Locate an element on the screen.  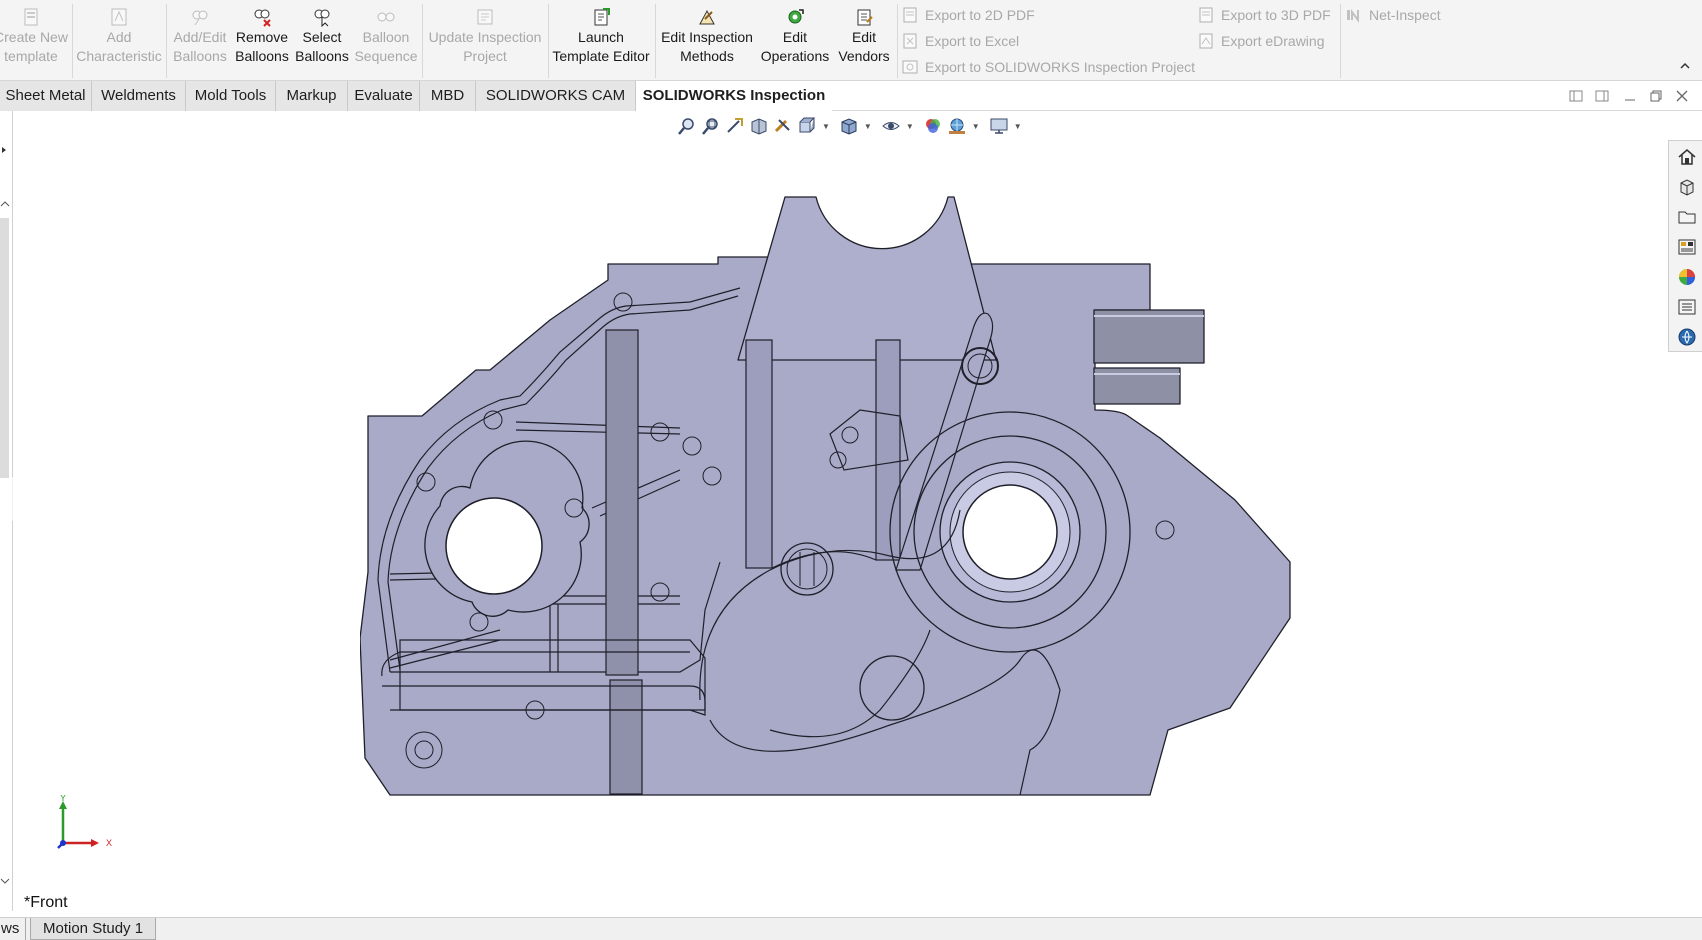
net-inspect-button: Net-Inspect is located at coordinates (1393, 15).